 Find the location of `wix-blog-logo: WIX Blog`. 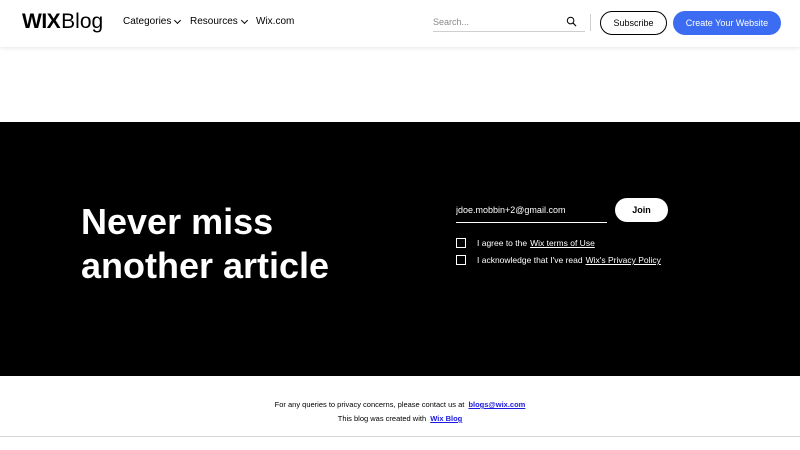

wix-blog-logo: WIX Blog is located at coordinates (62, 23).